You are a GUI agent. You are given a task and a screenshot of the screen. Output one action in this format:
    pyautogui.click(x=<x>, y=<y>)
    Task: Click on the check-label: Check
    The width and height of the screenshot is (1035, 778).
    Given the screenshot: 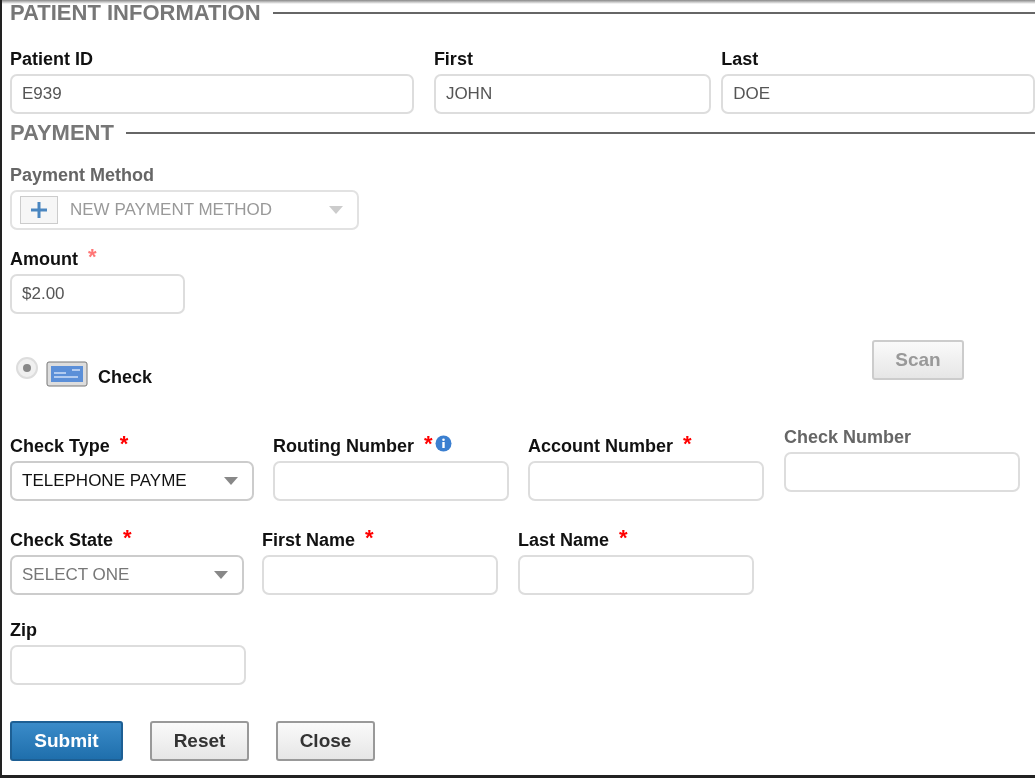 What is the action you would take?
    pyautogui.click(x=125, y=377)
    